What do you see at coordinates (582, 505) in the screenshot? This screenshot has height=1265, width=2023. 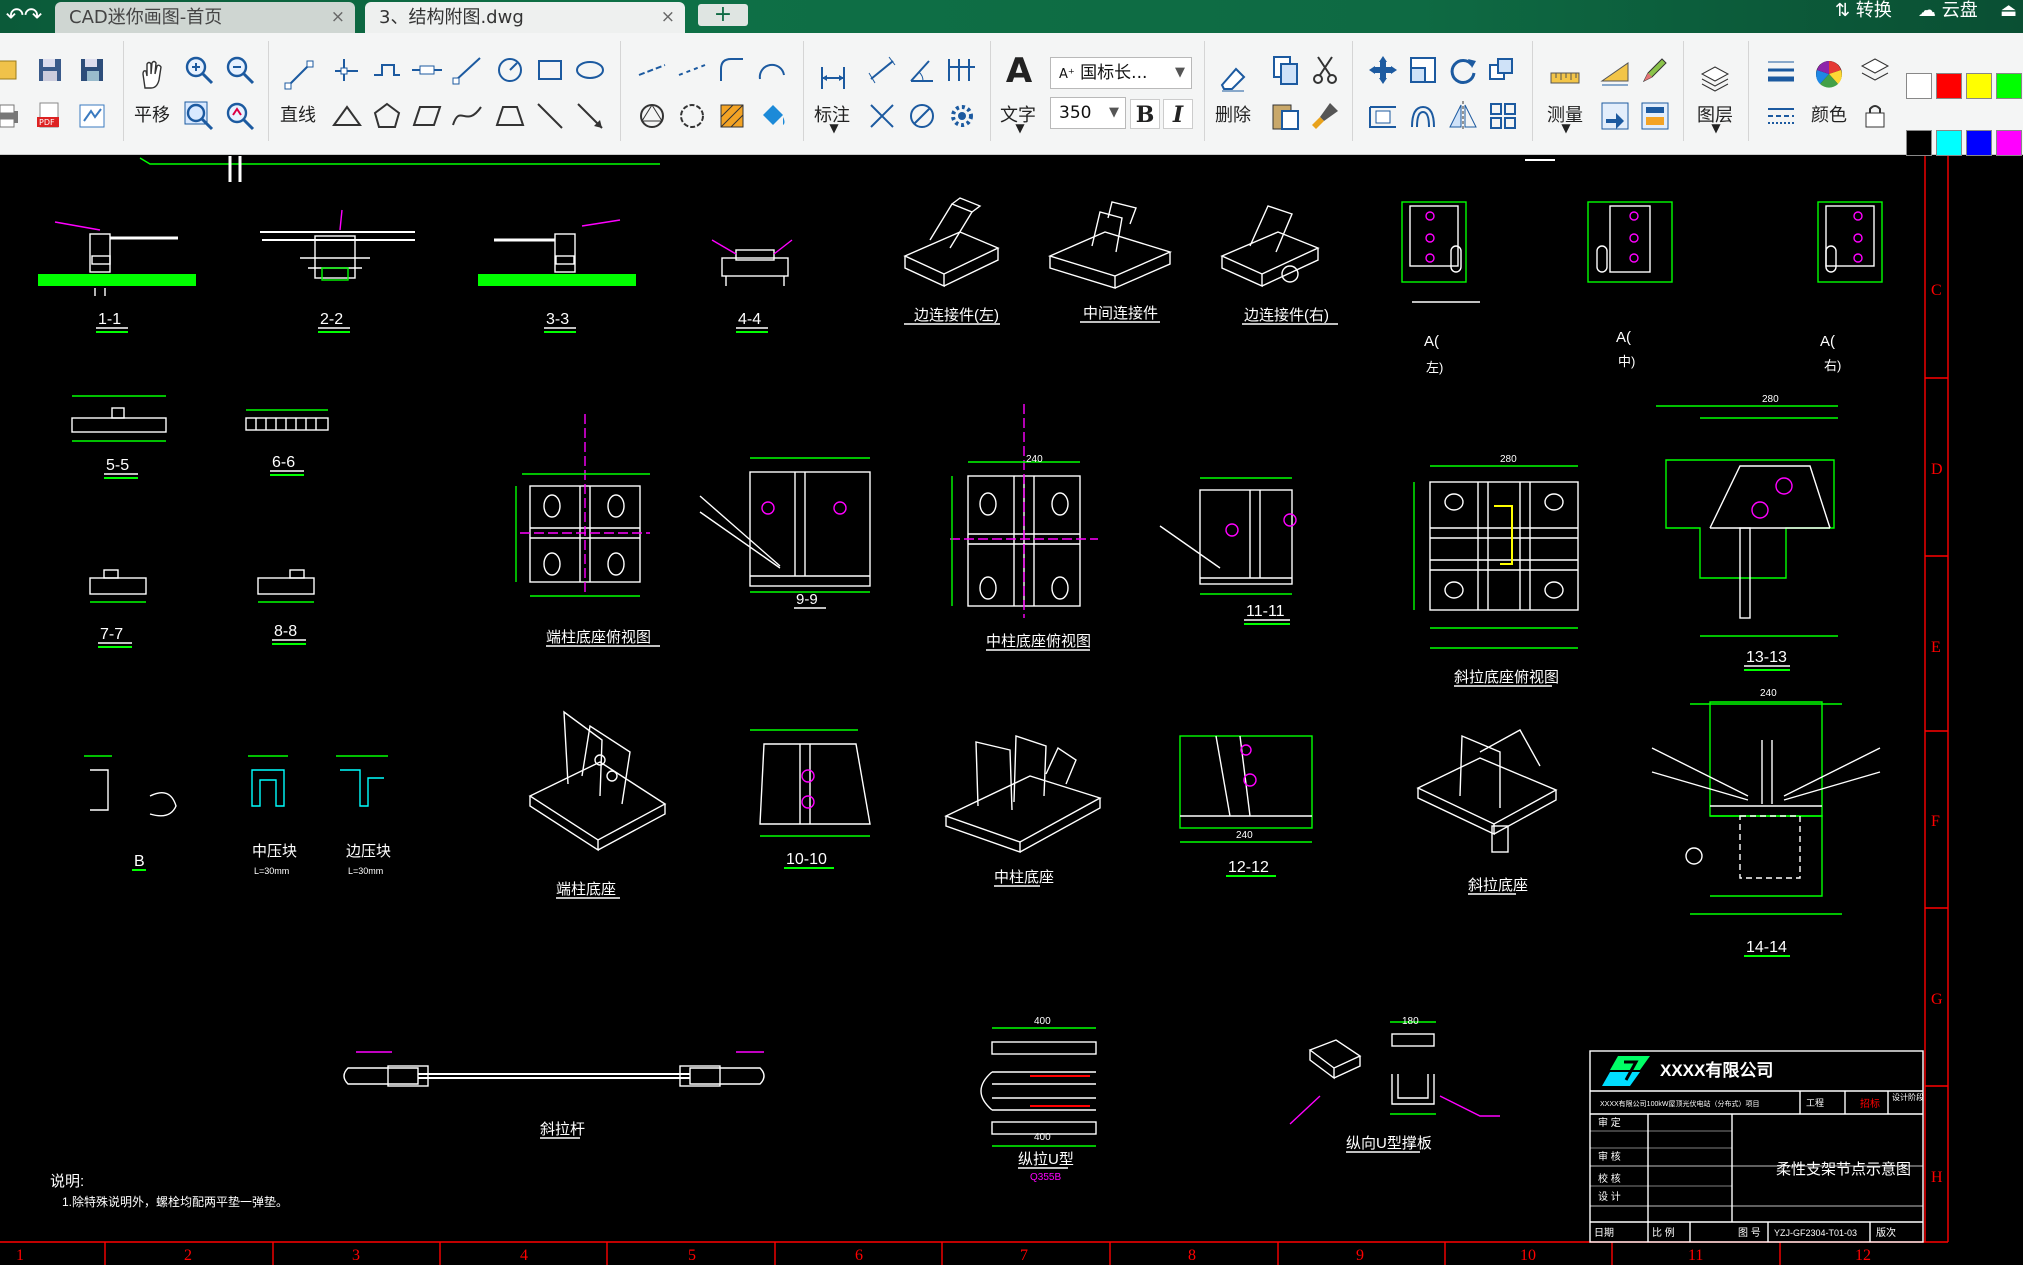 I see `end-base-top-view` at bounding box center [582, 505].